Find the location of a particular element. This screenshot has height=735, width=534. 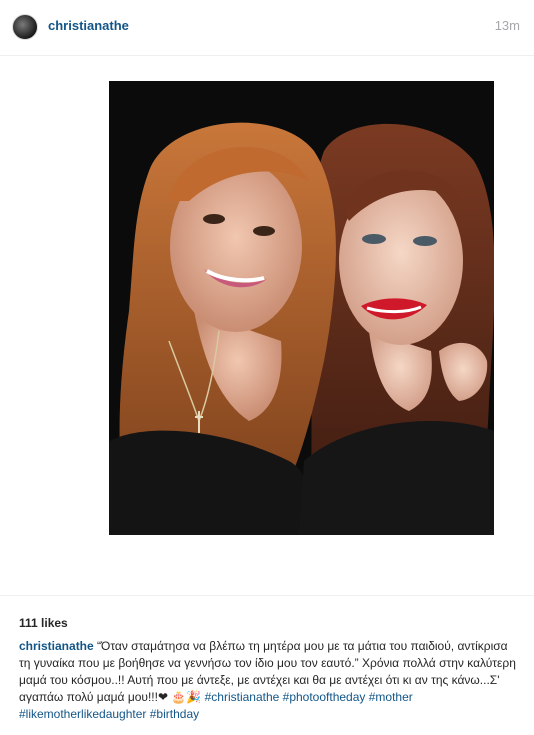

hashtag-mother: #mother is located at coordinates (391, 697).